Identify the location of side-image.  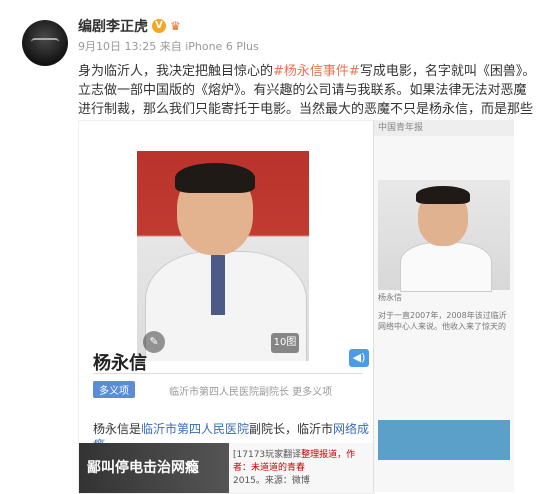
(444, 440).